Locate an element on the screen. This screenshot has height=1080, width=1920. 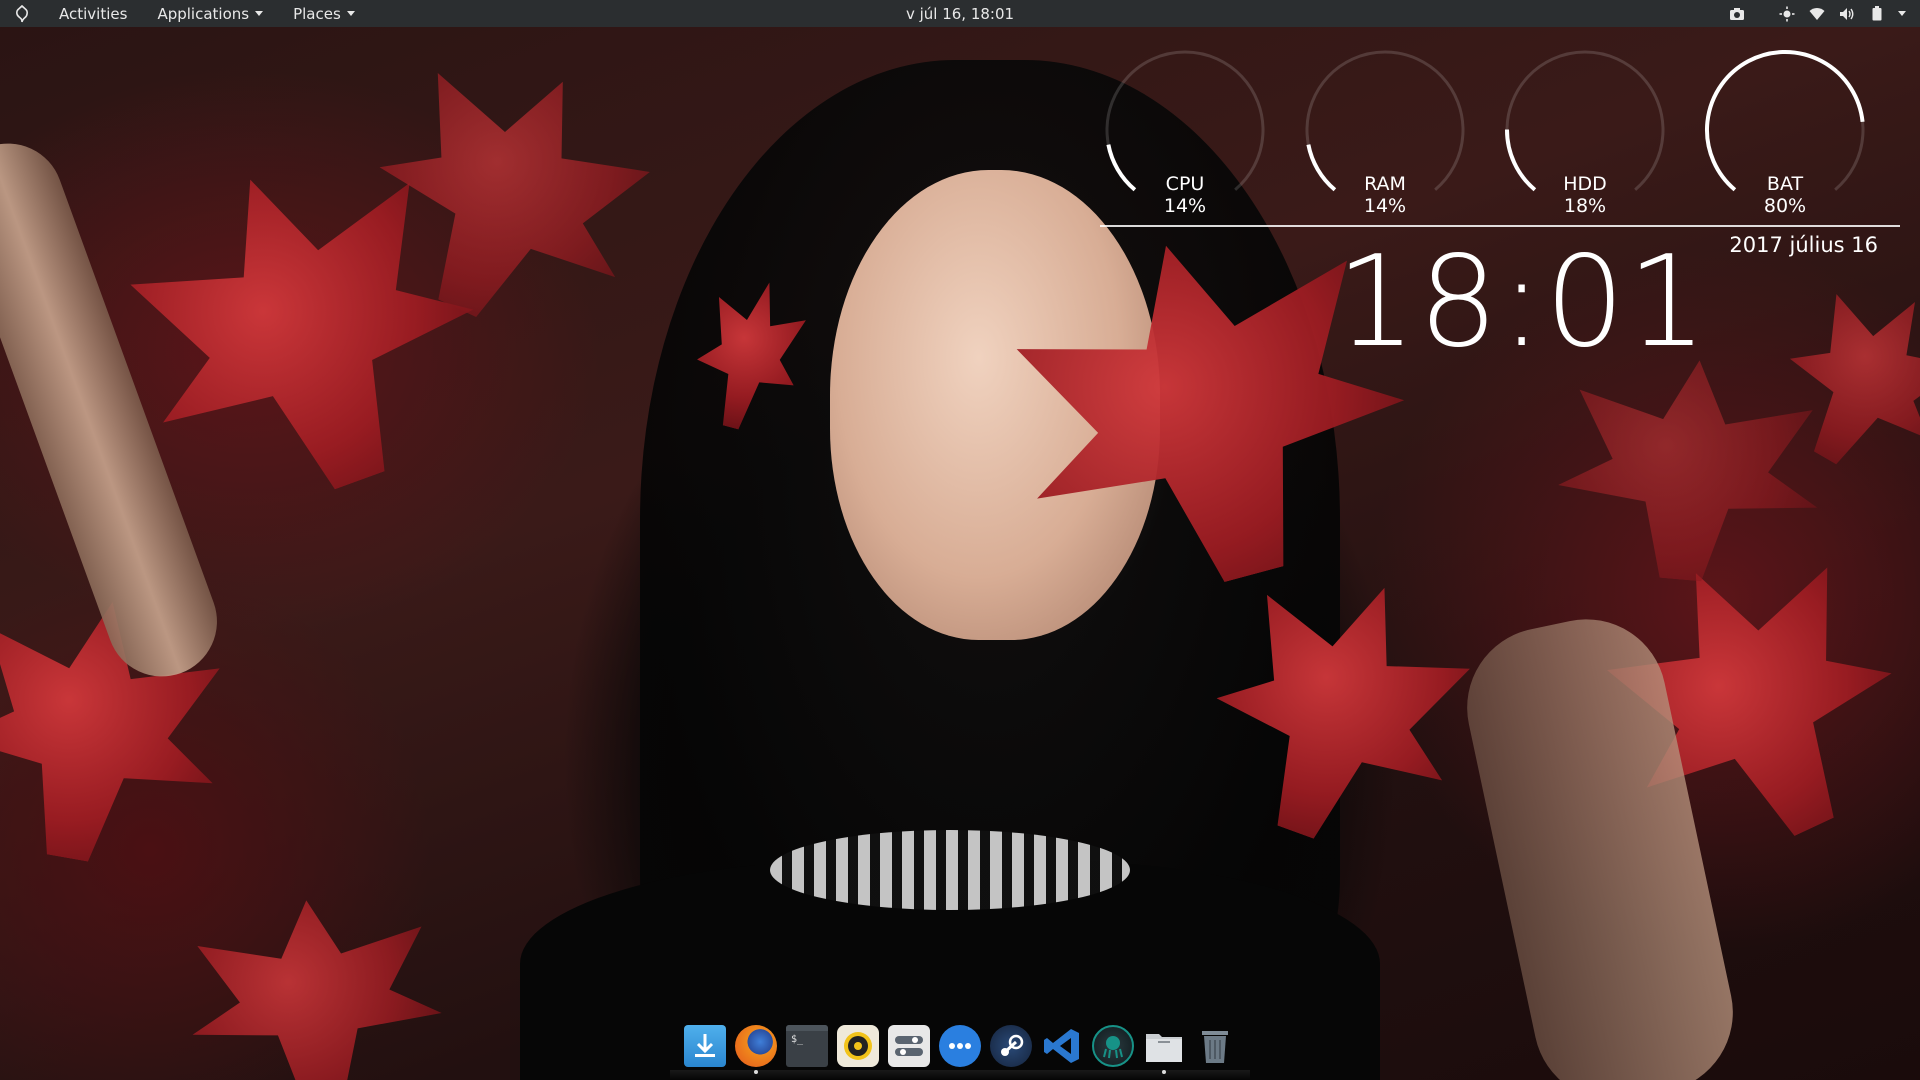
dock: $_ is located at coordinates (960, 1046).